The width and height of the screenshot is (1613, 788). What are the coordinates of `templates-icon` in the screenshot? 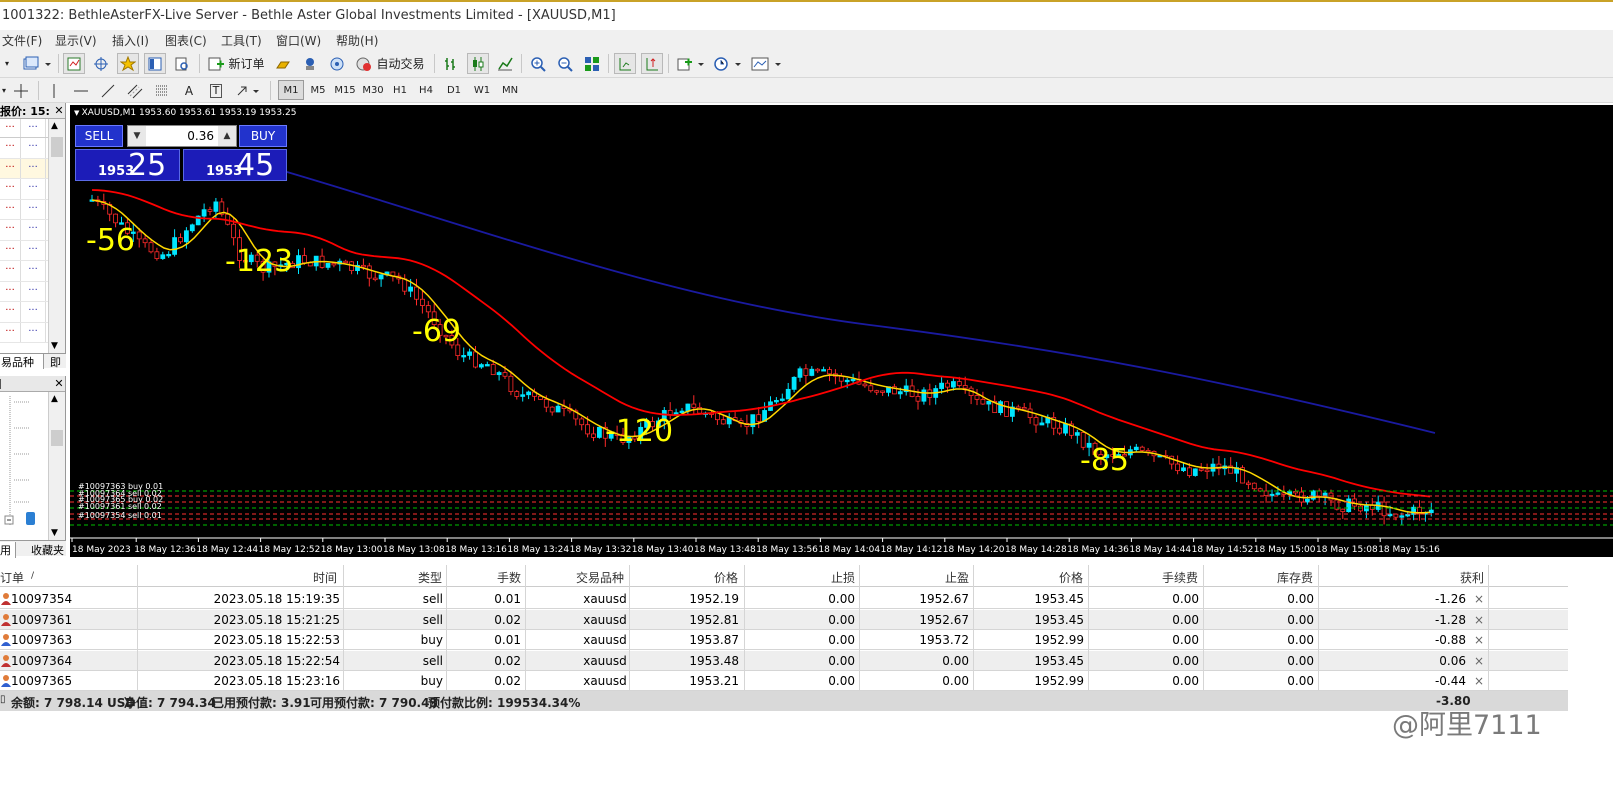 It's located at (767, 63).